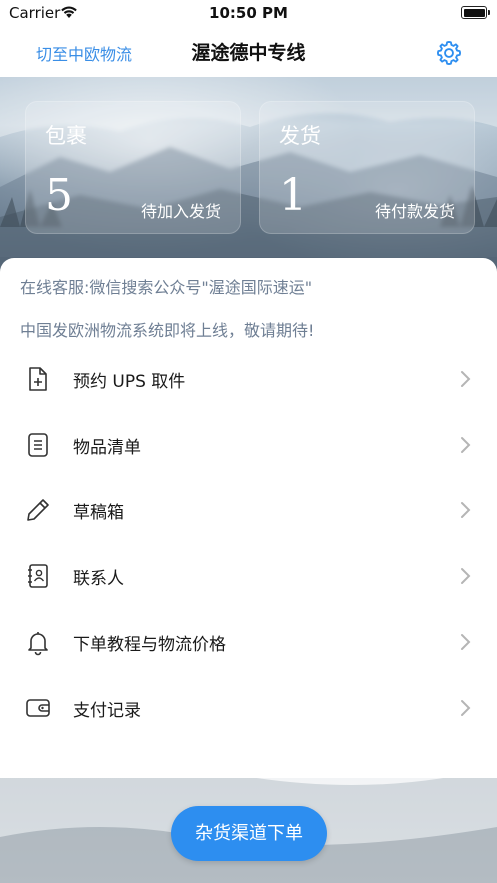  What do you see at coordinates (38, 576) in the screenshot?
I see `contacts-book-icon` at bounding box center [38, 576].